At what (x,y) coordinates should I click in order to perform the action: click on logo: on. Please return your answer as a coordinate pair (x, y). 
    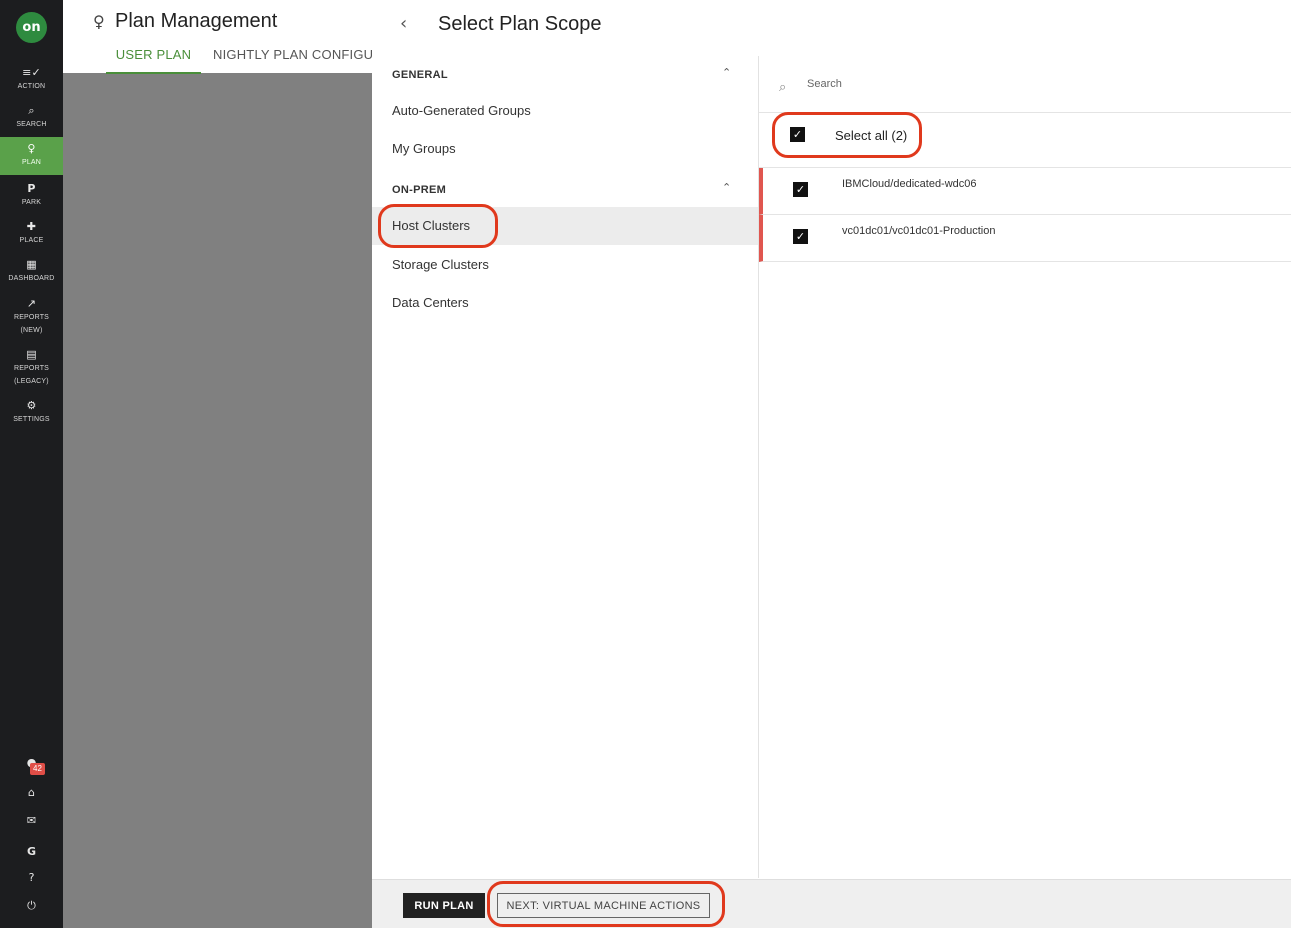
    Looking at the image, I should click on (31, 27).